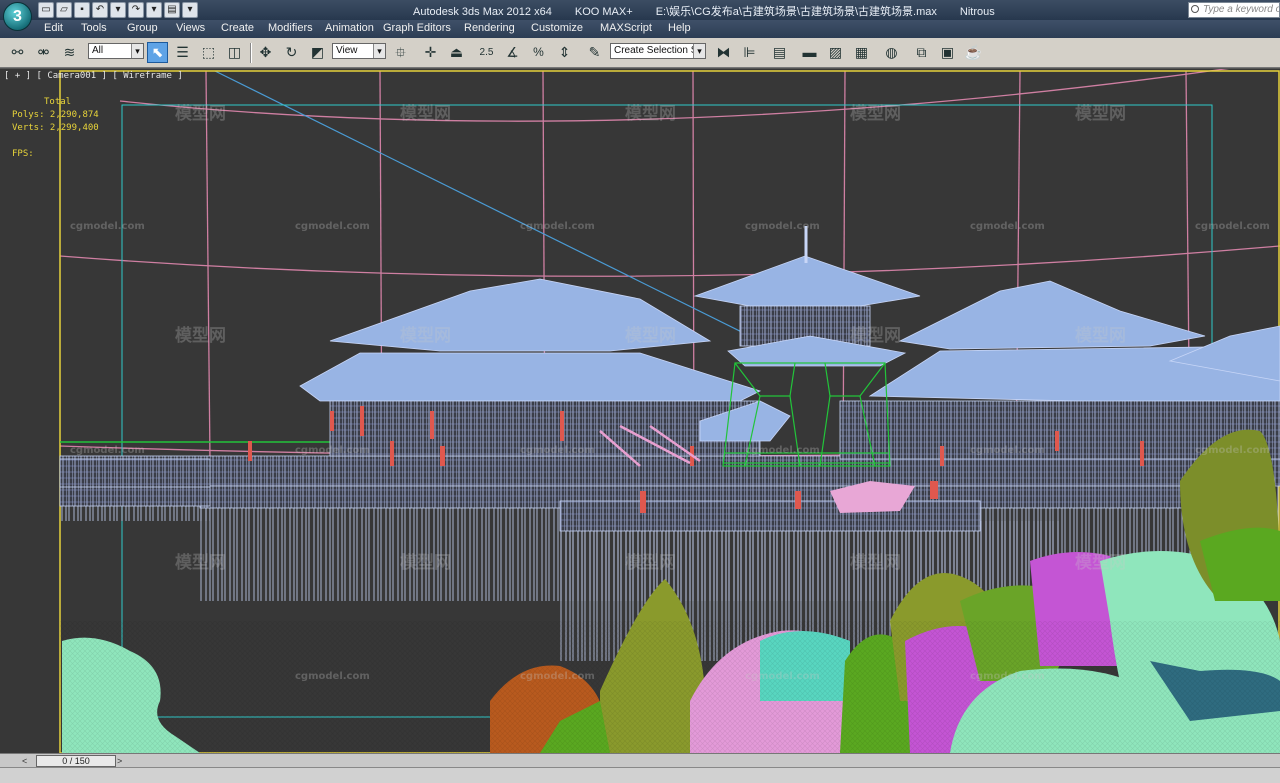  What do you see at coordinates (349, 28) in the screenshot?
I see `menu-animation: Animation` at bounding box center [349, 28].